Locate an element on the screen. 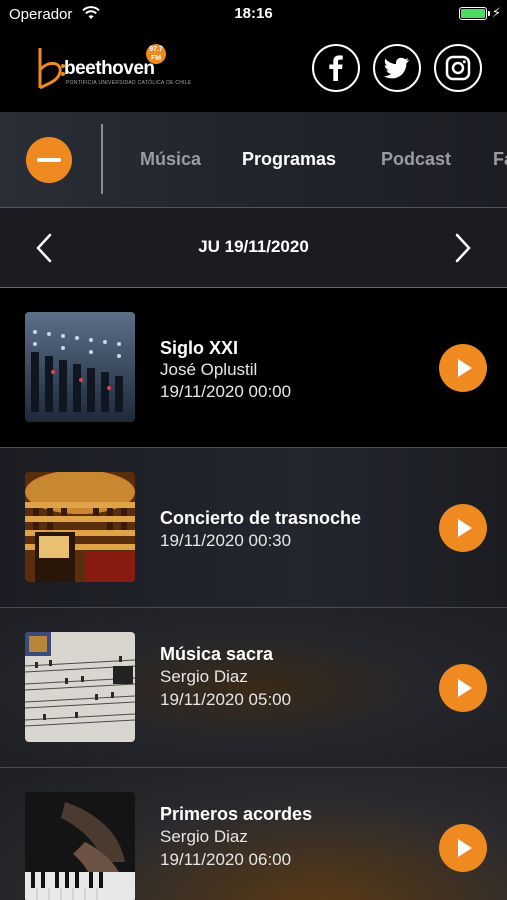 The image size is (507, 900). charging-icon: ⚡ is located at coordinates (496, 12).